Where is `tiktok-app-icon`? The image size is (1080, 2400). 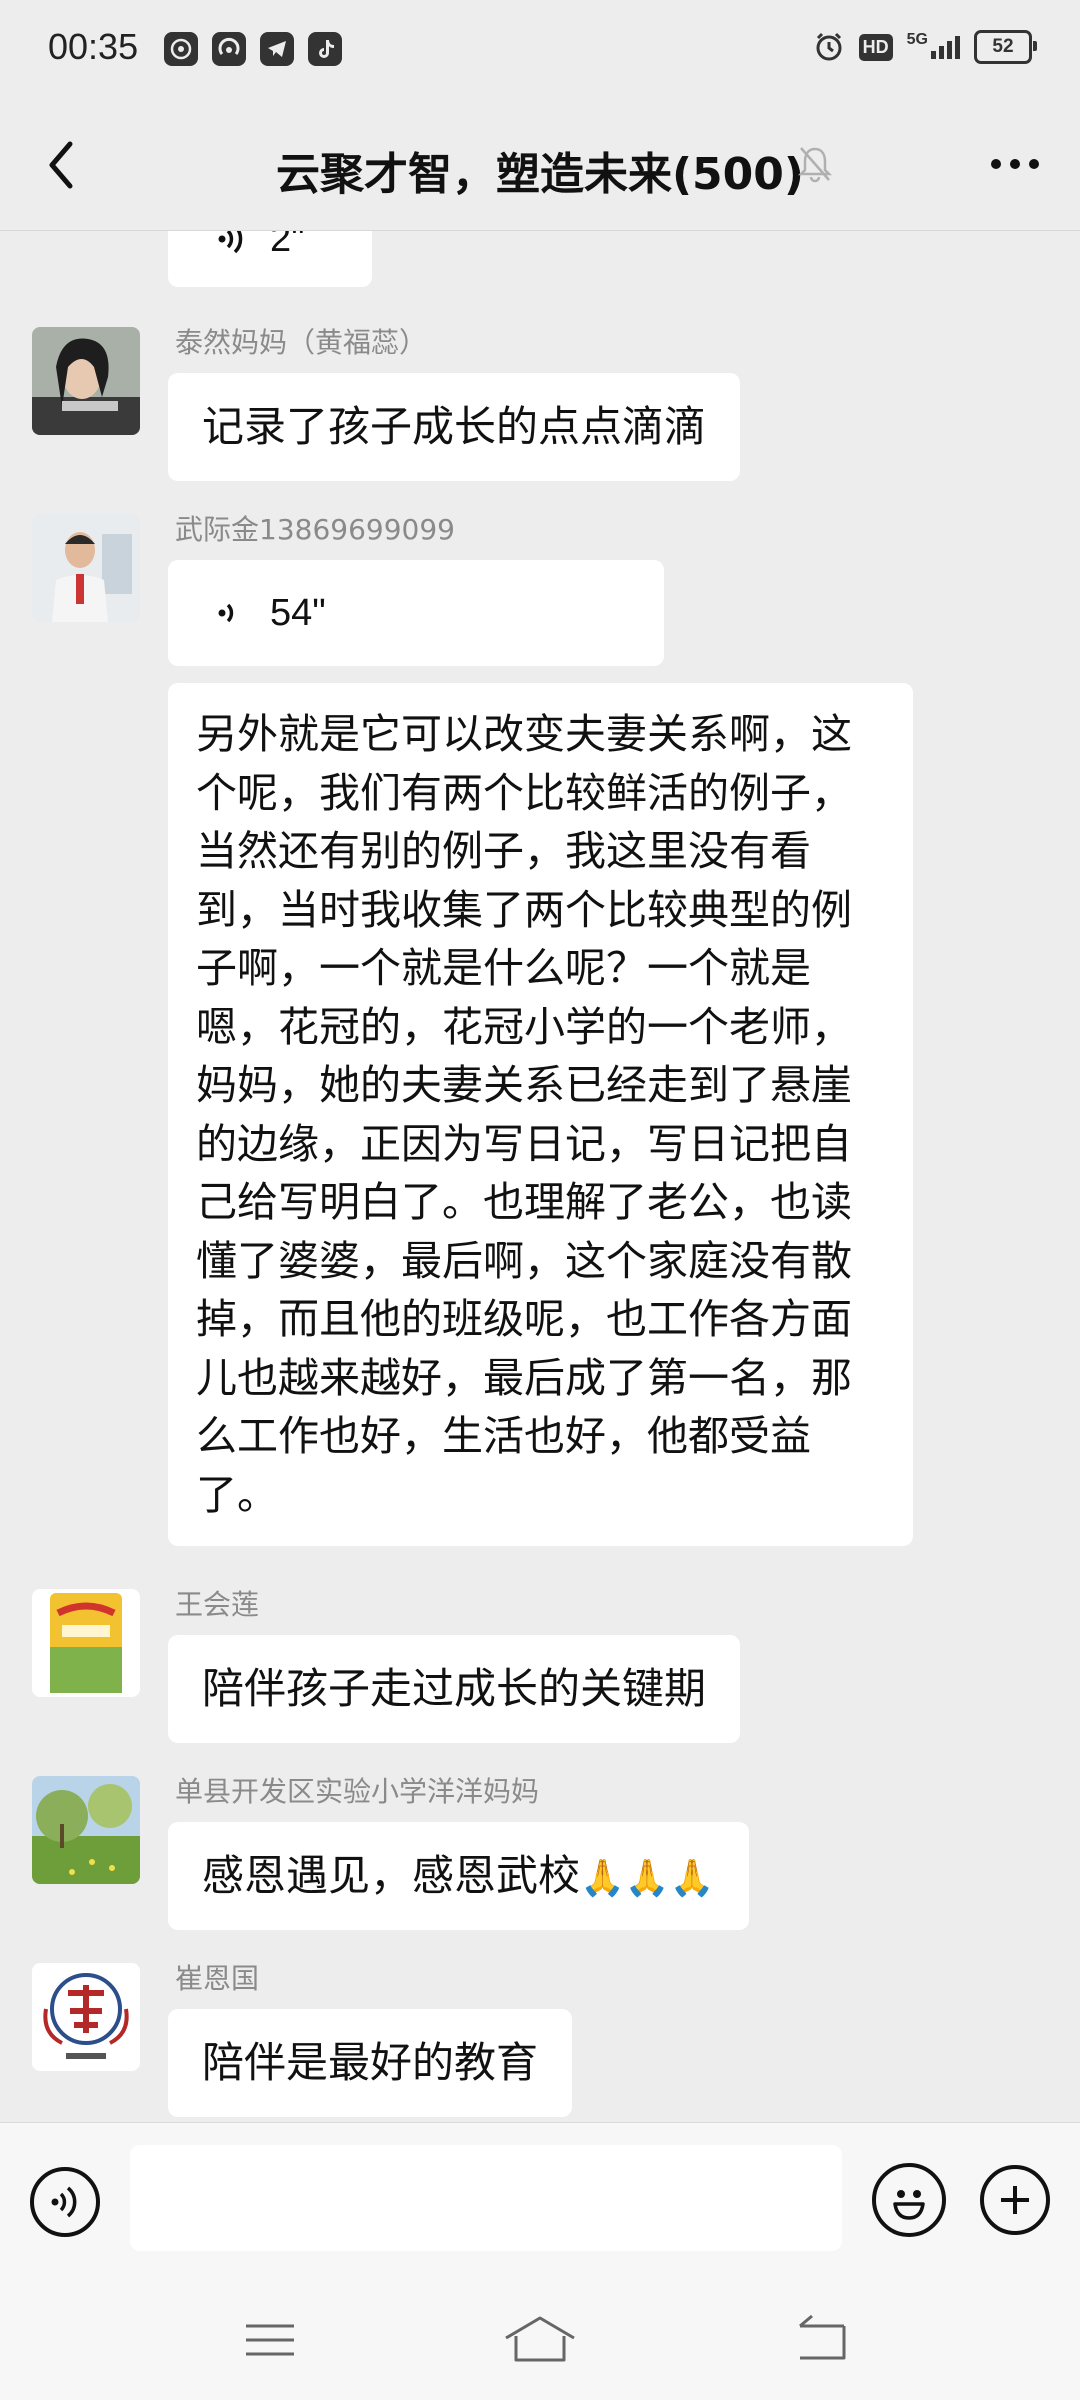 tiktok-app-icon is located at coordinates (325, 49).